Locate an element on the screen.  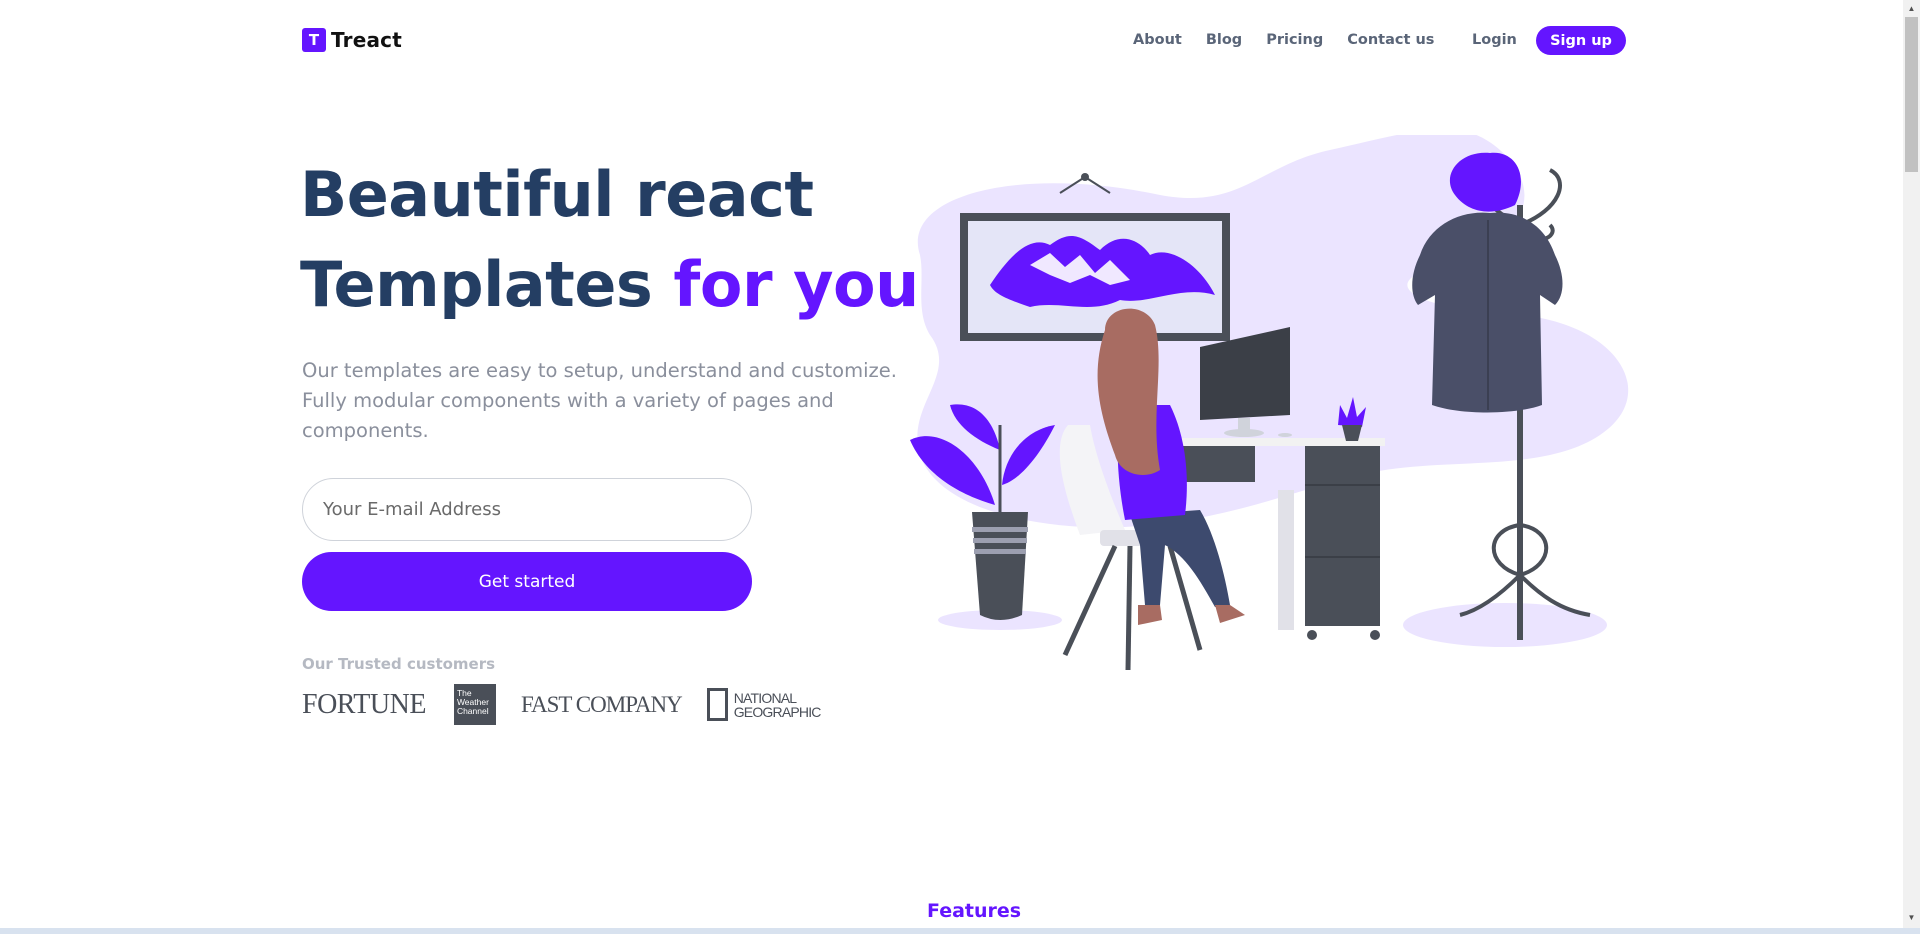
brand-logo: T Treact is located at coordinates (352, 40).